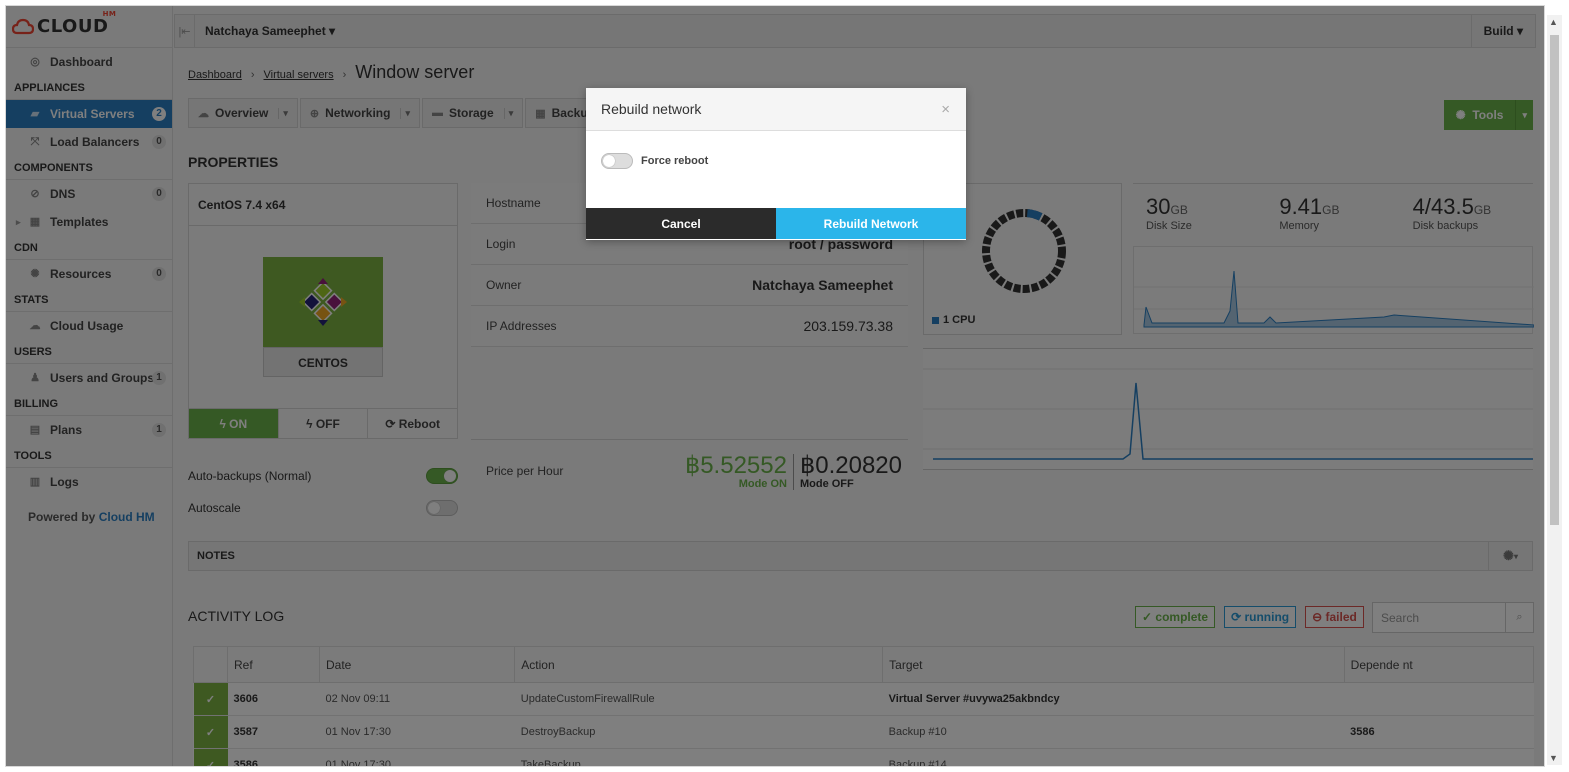 The width and height of the screenshot is (1569, 772). Describe the element at coordinates (945, 109) in the screenshot. I see `close-icon: ×` at that location.